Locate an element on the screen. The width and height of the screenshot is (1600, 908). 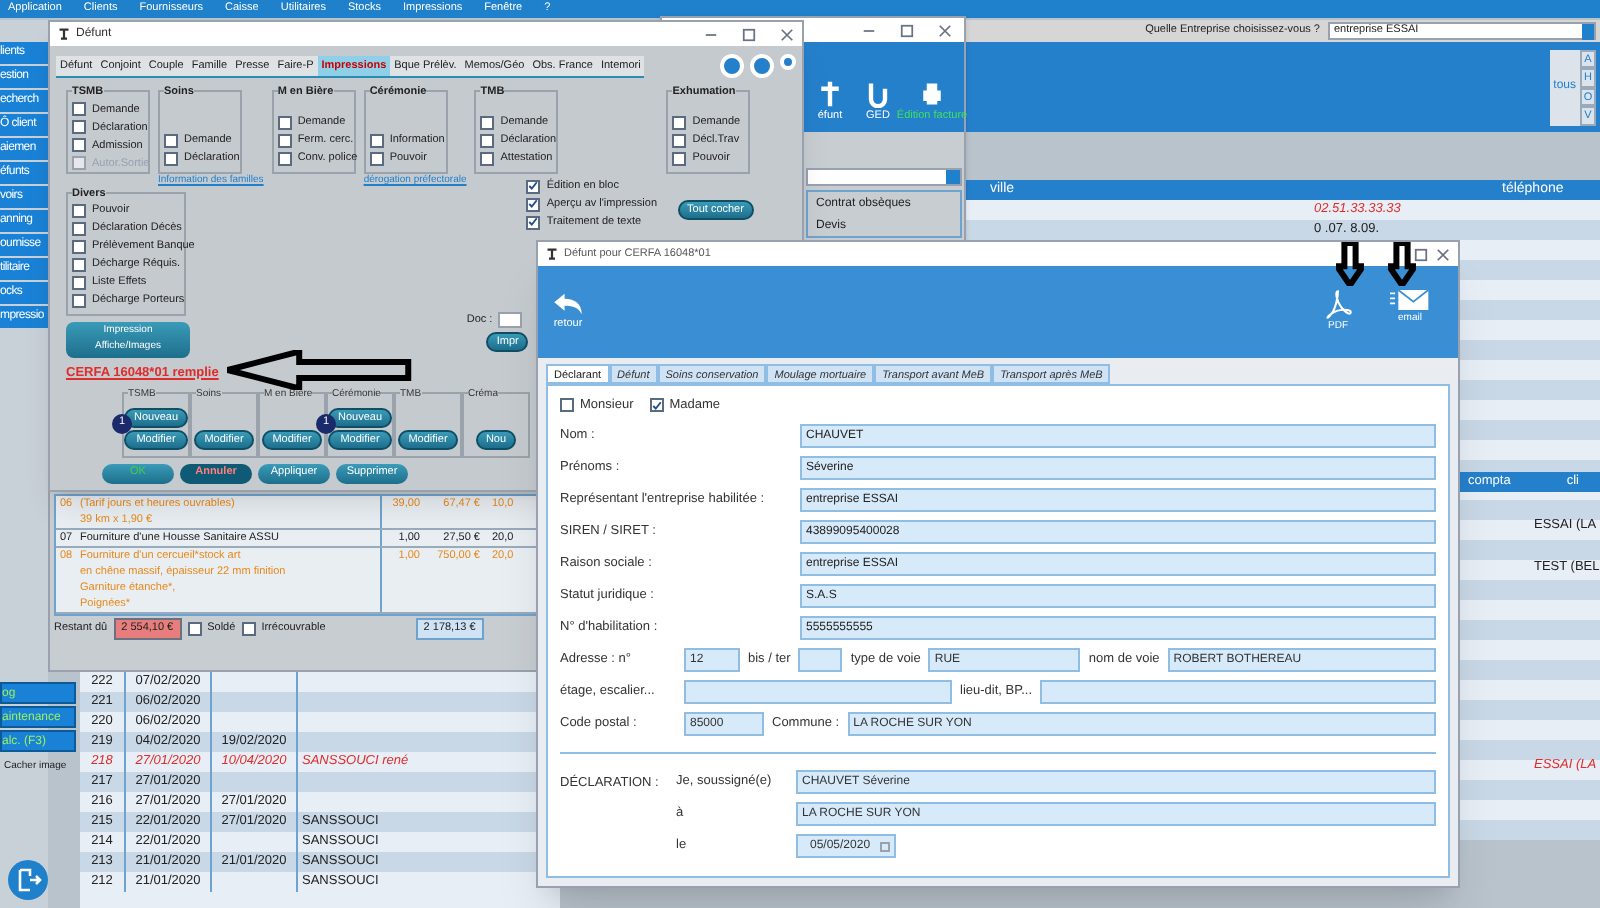
exit-icon is located at coordinates (28, 880).